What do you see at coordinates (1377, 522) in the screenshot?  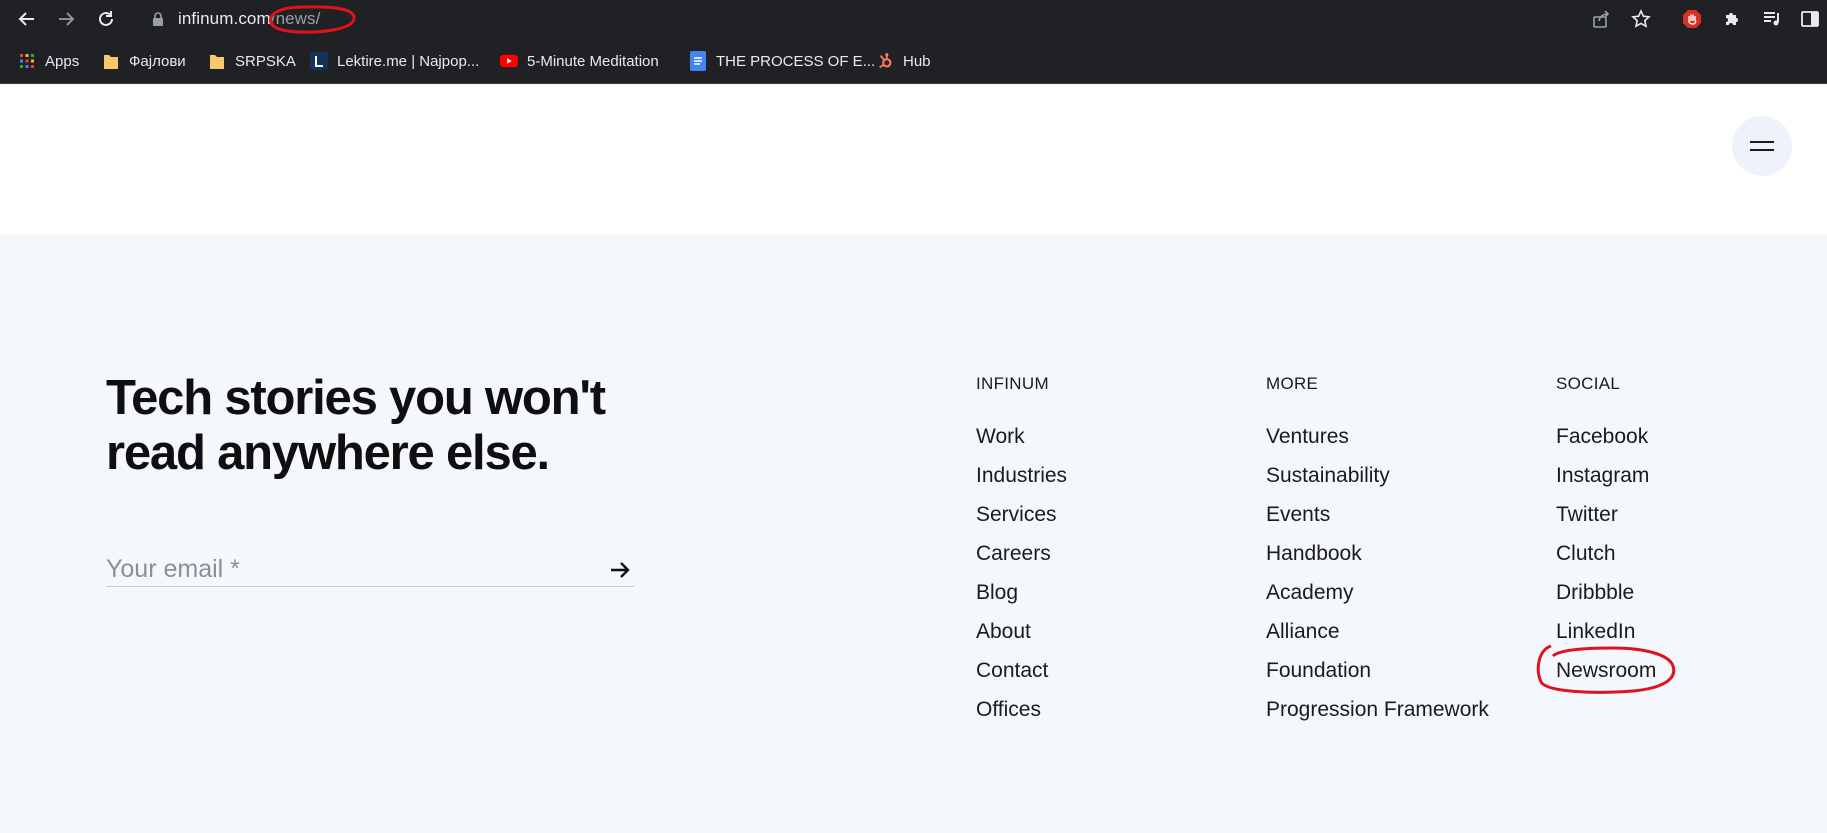 I see `footer-link-events: Events` at bounding box center [1377, 522].